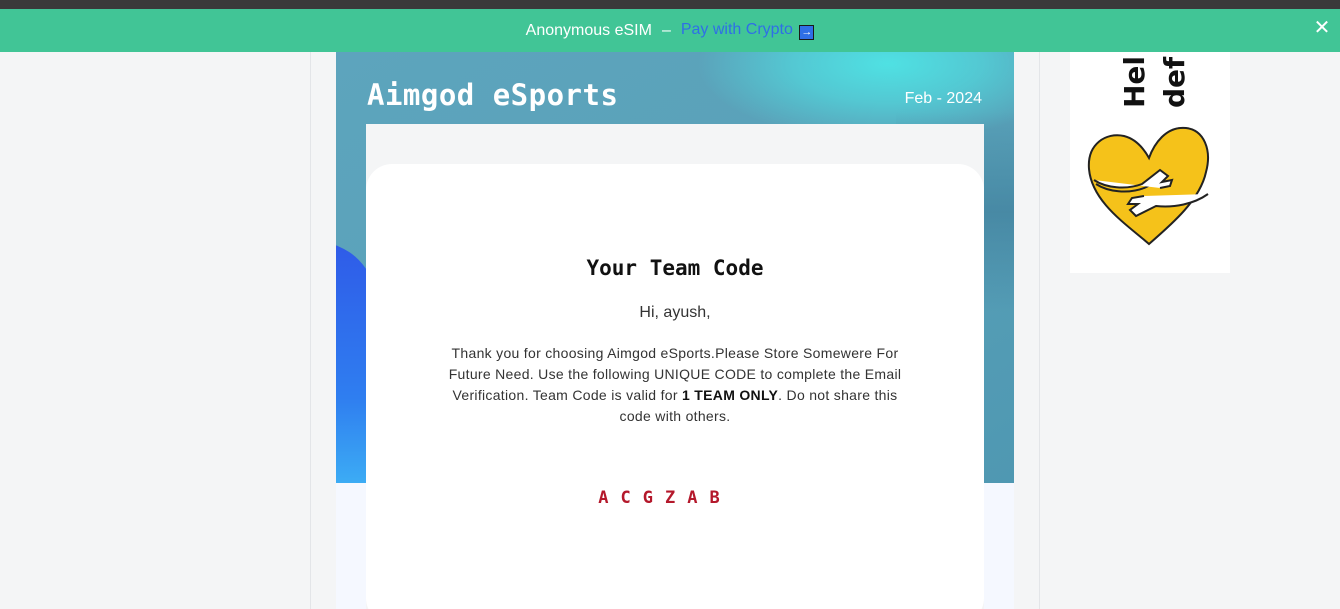 Image resolution: width=1340 pixels, height=609 pixels. I want to click on banner-text: Anonymous eSIM, so click(588, 30).